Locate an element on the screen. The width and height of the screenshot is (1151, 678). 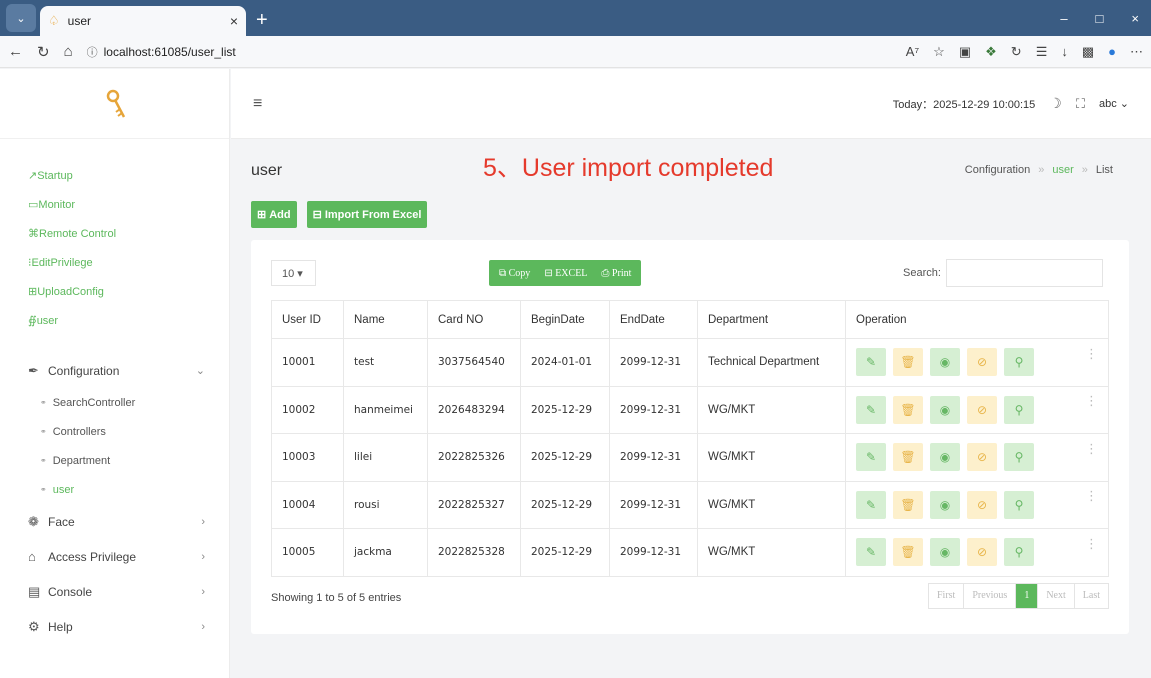
new-tab-button: + is located at coordinates (262, 20).